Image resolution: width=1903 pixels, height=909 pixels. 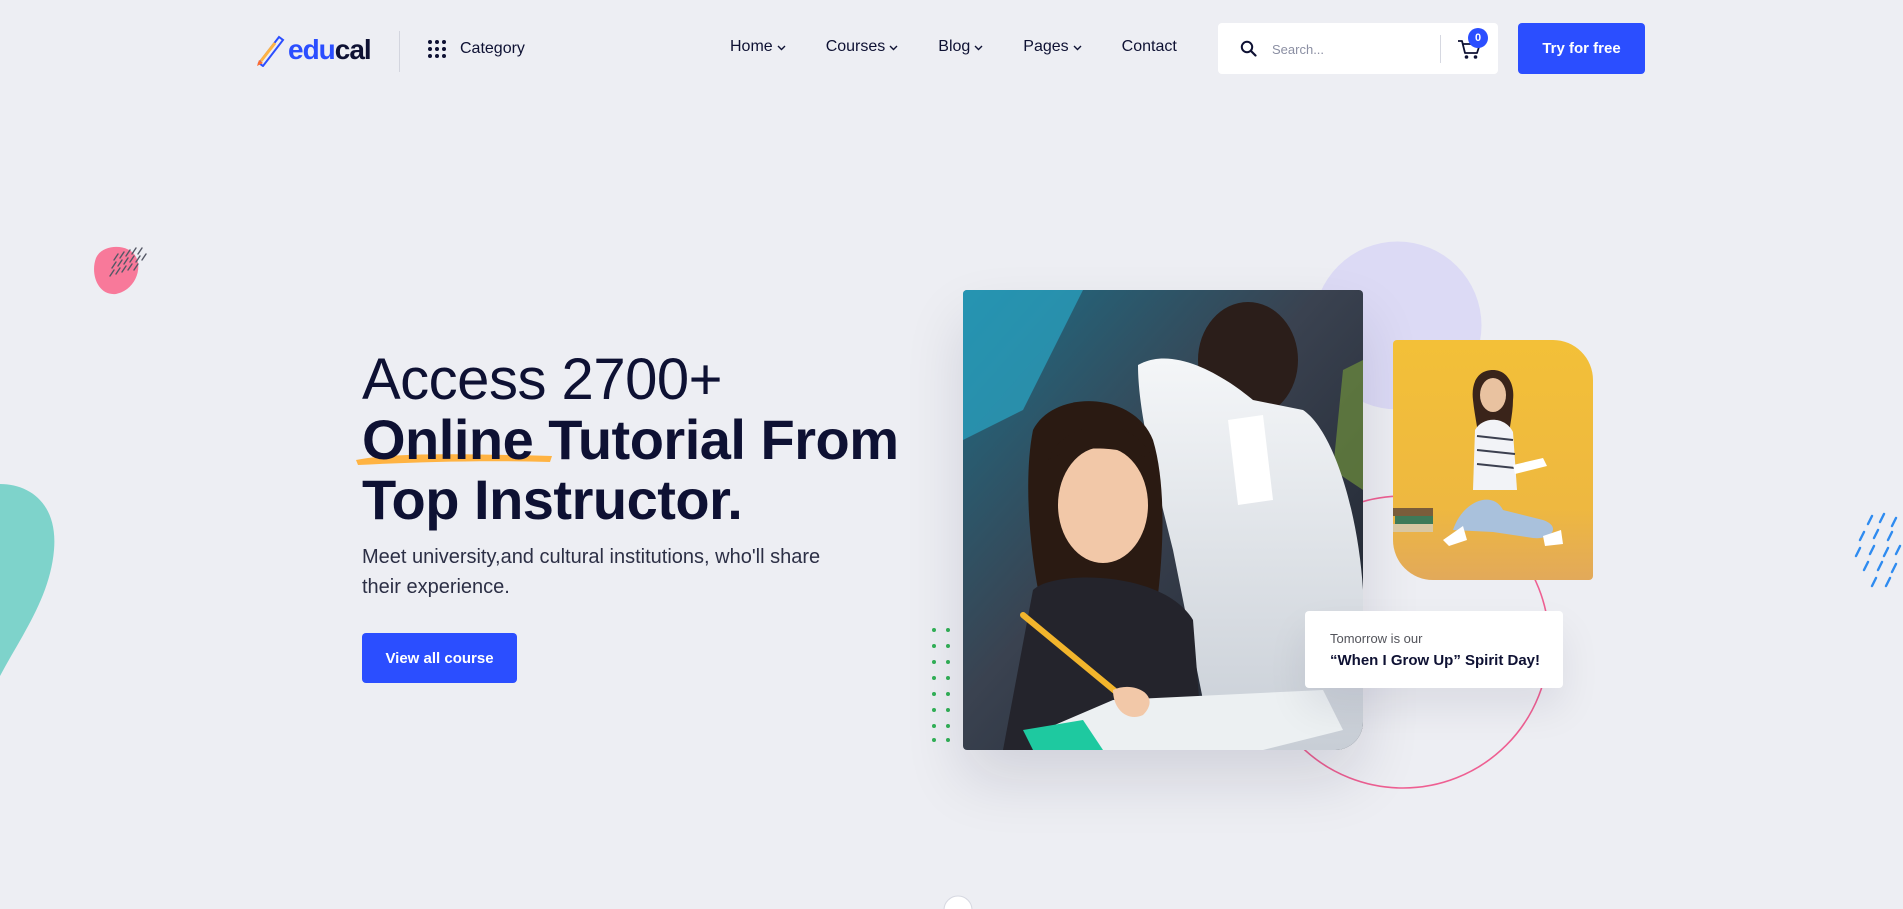 What do you see at coordinates (751, 46) in the screenshot?
I see `nav-label: Home` at bounding box center [751, 46].